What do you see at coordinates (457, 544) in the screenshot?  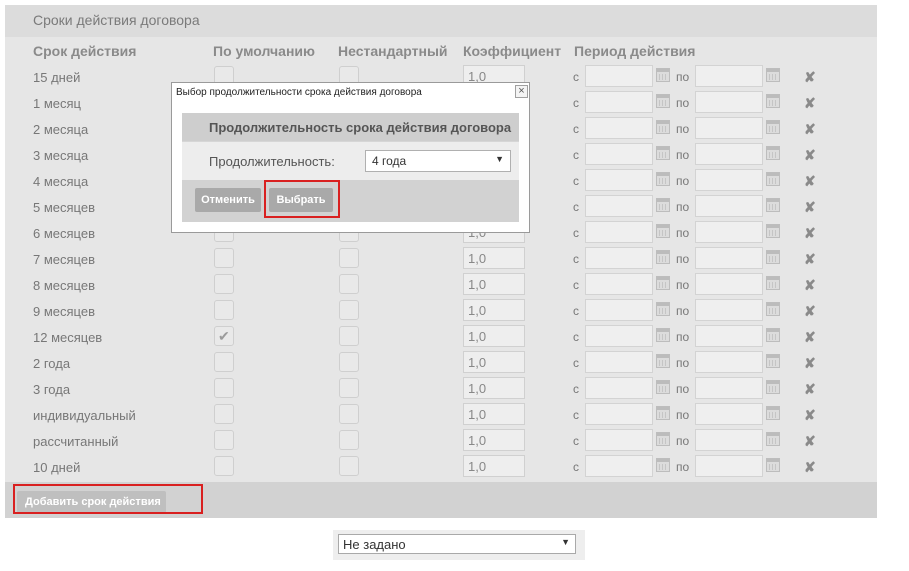 I see `bottom-select: Не задано ▼` at bounding box center [457, 544].